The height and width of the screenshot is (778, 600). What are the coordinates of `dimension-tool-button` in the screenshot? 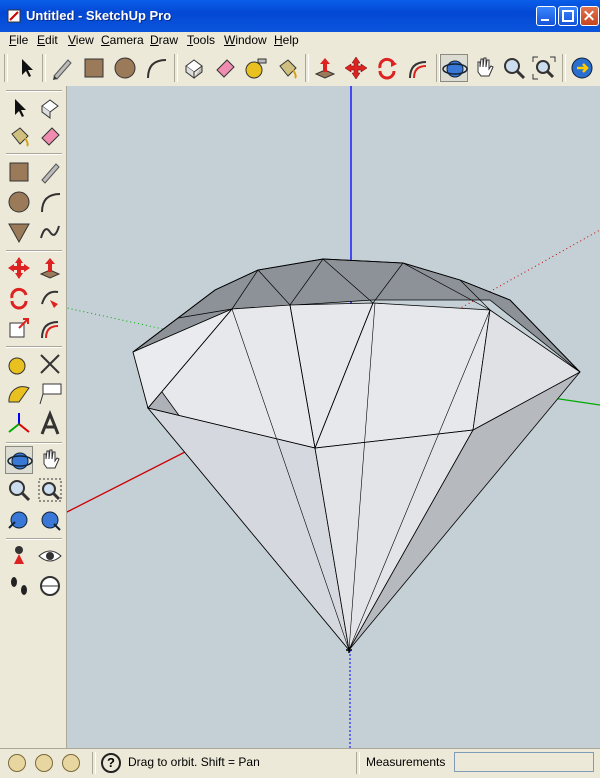 It's located at (50, 364).